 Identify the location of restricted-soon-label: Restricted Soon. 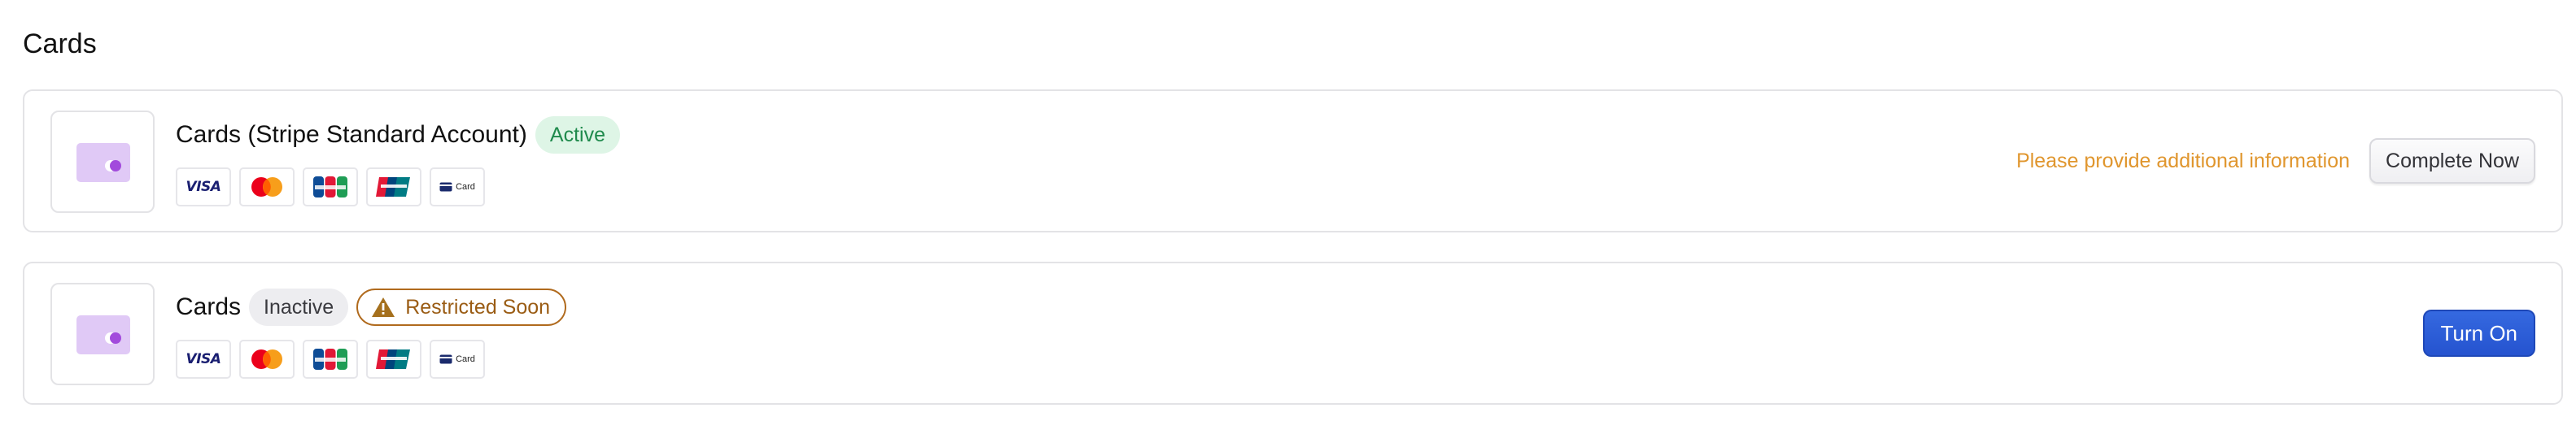
(478, 307).